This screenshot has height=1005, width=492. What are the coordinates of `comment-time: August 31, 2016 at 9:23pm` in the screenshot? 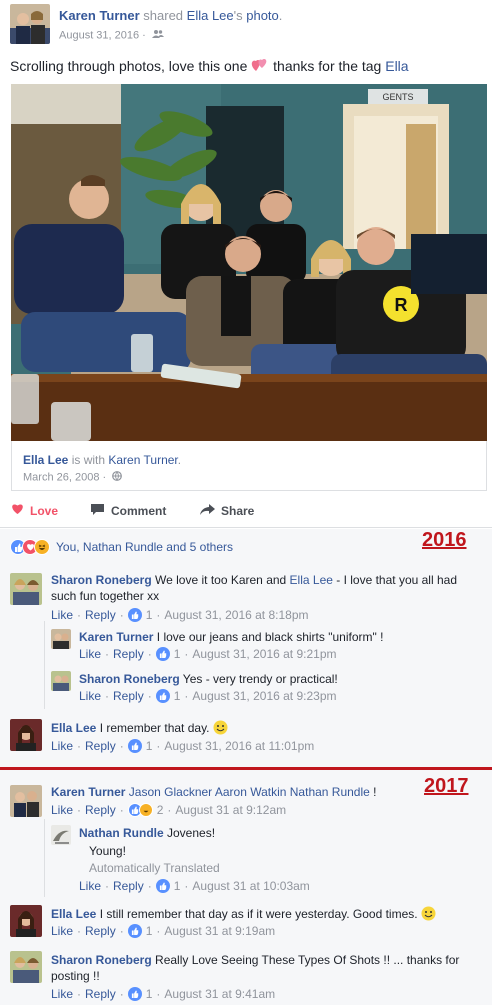 It's located at (264, 696).